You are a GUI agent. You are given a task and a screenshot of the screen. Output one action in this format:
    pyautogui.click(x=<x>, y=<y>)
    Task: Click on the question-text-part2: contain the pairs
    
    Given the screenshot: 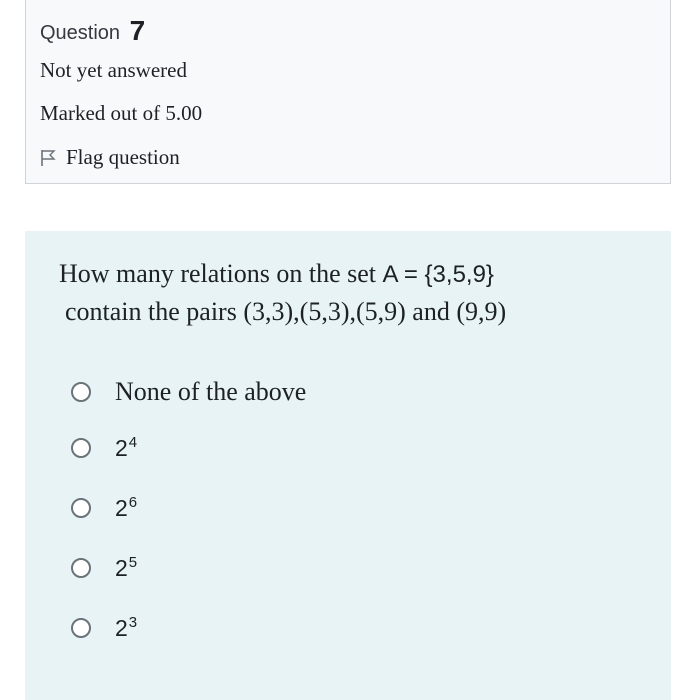 What is the action you would take?
    pyautogui.click(x=154, y=311)
    